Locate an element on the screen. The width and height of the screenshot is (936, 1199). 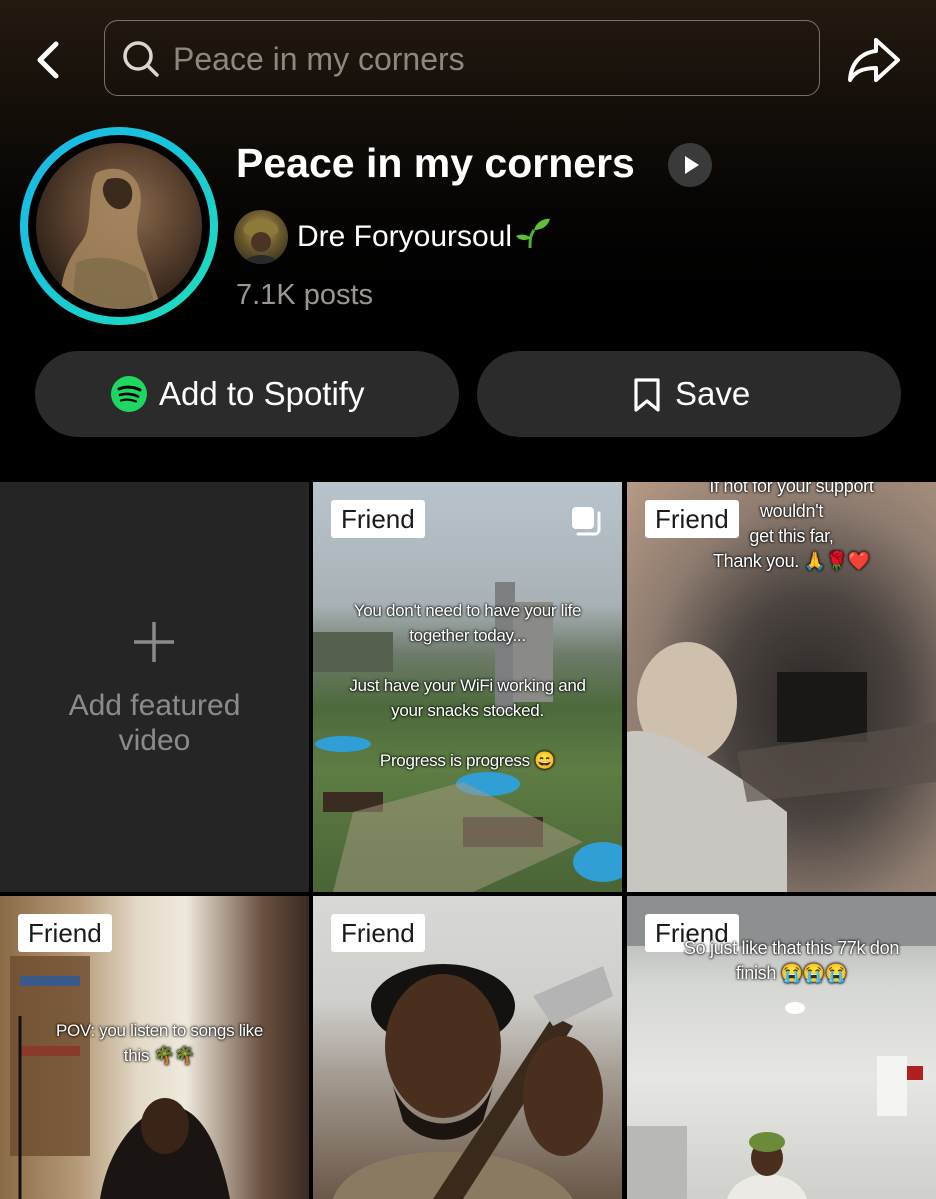
back-button is located at coordinates (50, 60).